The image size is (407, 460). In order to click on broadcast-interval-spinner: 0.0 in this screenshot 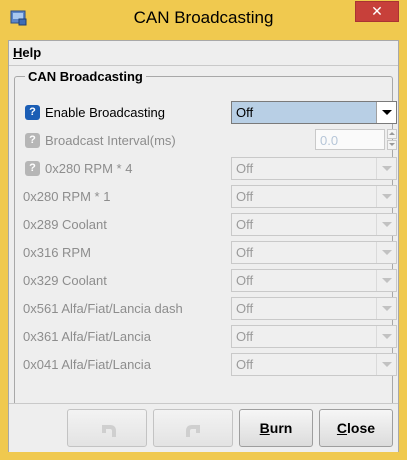, I will do `click(356, 139)`.